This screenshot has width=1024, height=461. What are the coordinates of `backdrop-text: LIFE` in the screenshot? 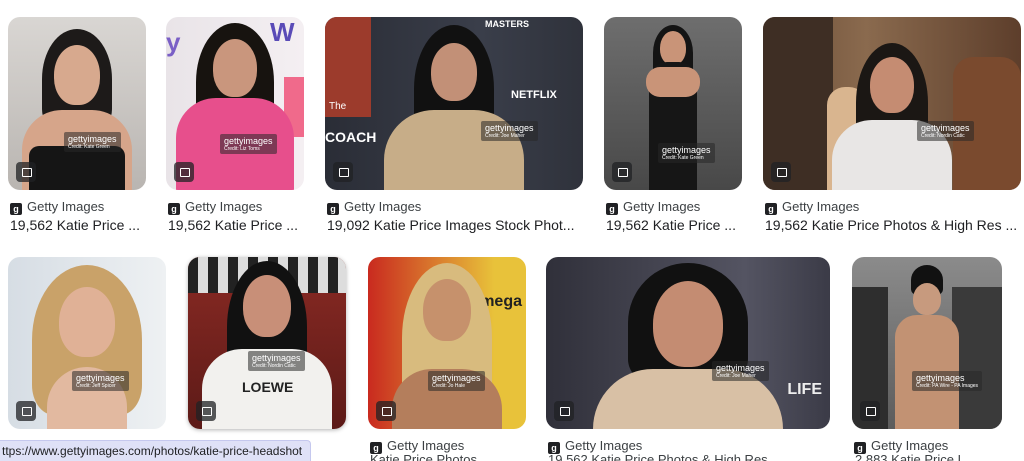 It's located at (804, 389).